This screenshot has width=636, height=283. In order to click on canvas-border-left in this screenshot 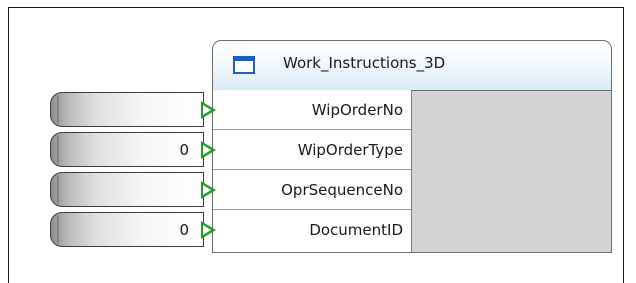, I will do `click(8, 145)`.